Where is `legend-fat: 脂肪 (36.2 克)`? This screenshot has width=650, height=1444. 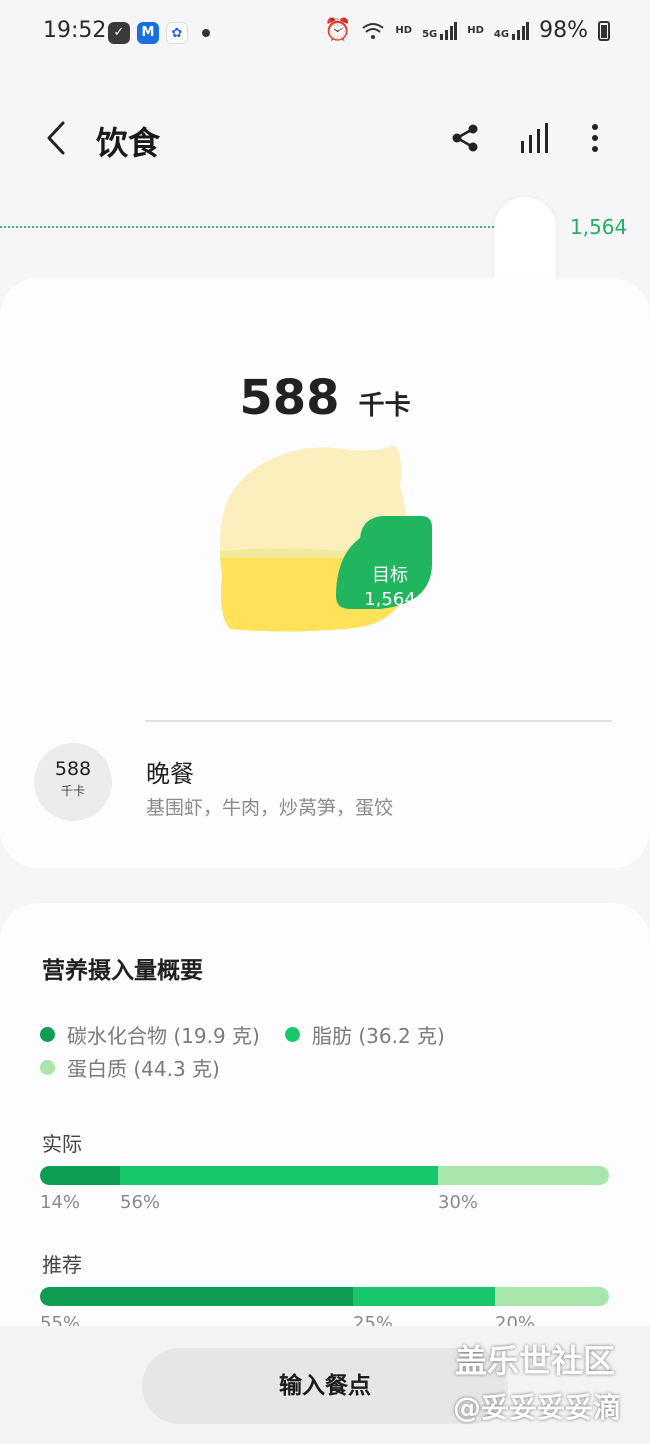 legend-fat: 脂肪 (36.2 克) is located at coordinates (365, 1034).